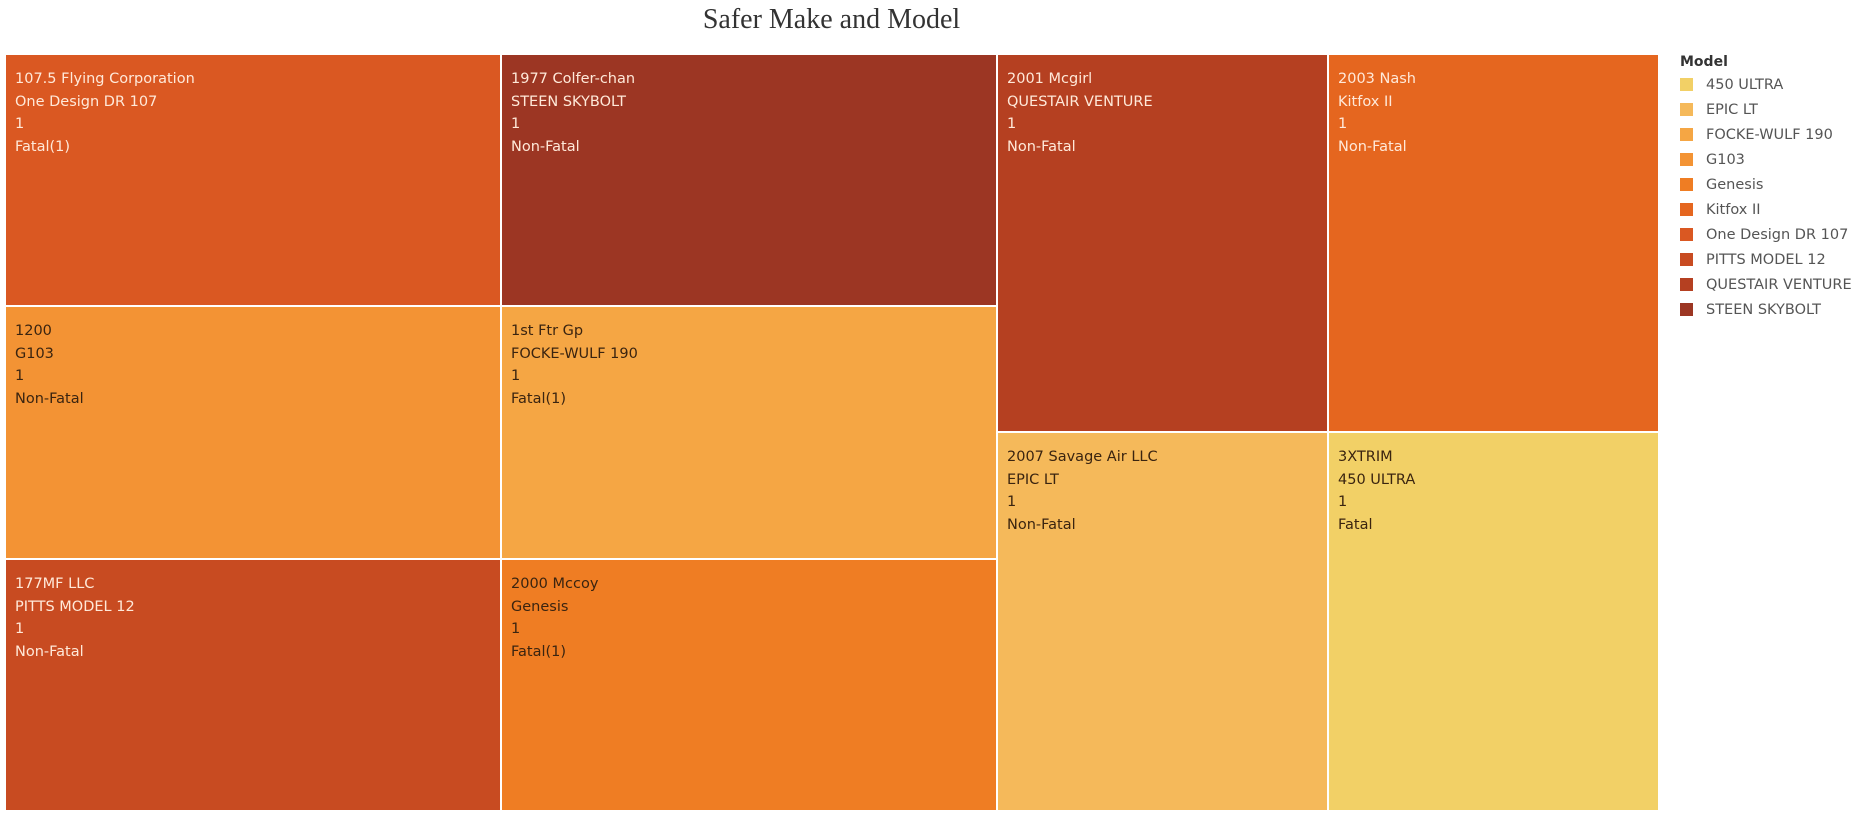 Image resolution: width=1855 pixels, height=816 pixels. I want to click on treemap-tile: 2007 Savage Air LLC EPIC LT 1 Non-Fatal, so click(1162, 621).